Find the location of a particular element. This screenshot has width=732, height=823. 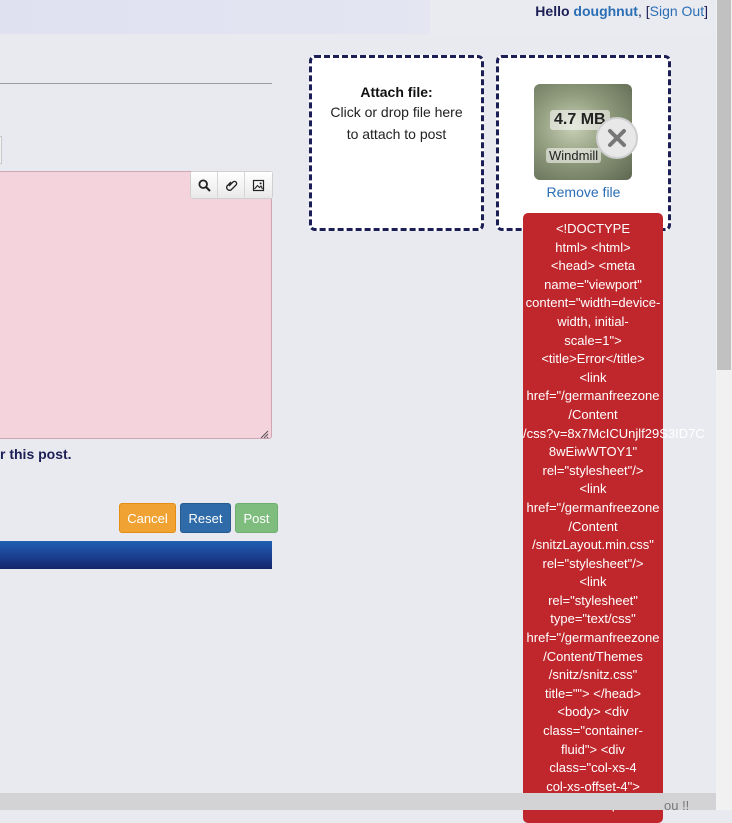

editor-toolbar is located at coordinates (231, 185).